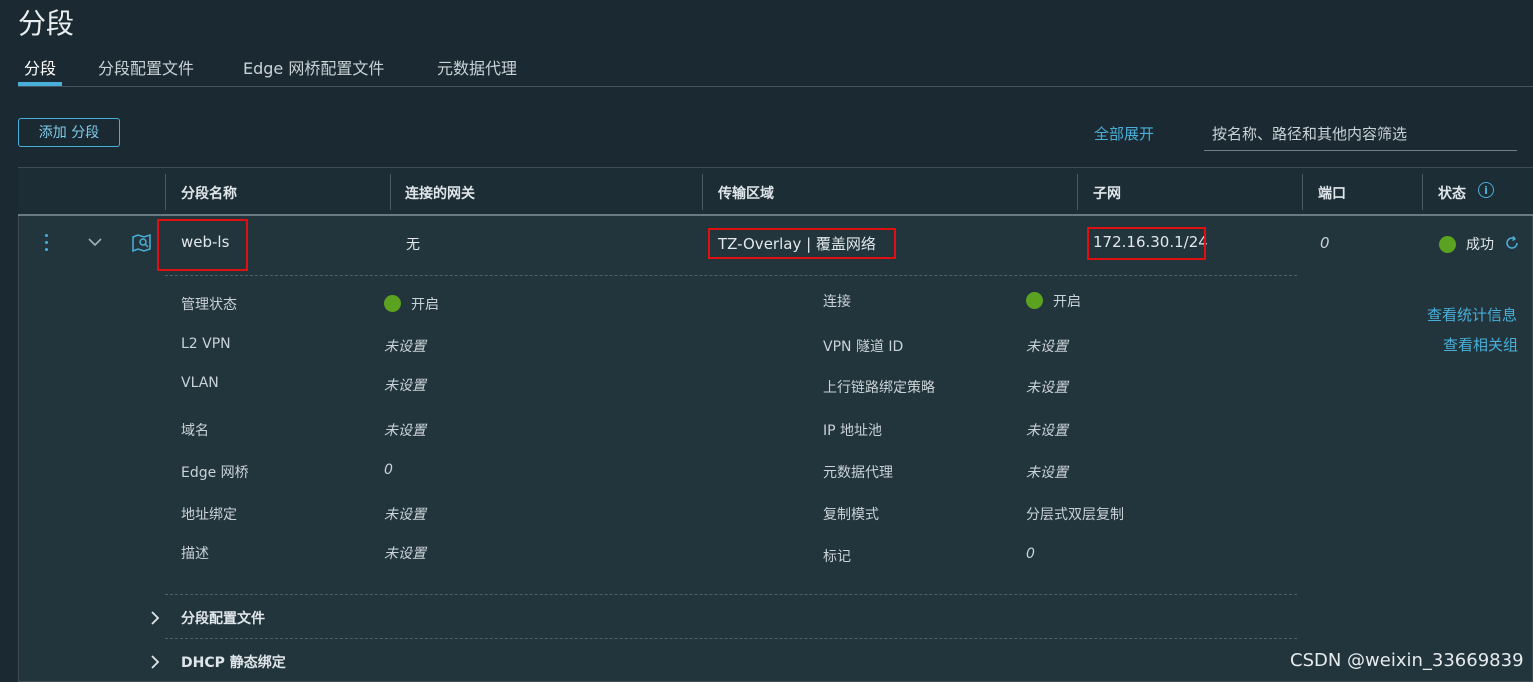 This screenshot has width=1533, height=682. What do you see at coordinates (1452, 193) in the screenshot?
I see `column-header-status: 状态` at bounding box center [1452, 193].